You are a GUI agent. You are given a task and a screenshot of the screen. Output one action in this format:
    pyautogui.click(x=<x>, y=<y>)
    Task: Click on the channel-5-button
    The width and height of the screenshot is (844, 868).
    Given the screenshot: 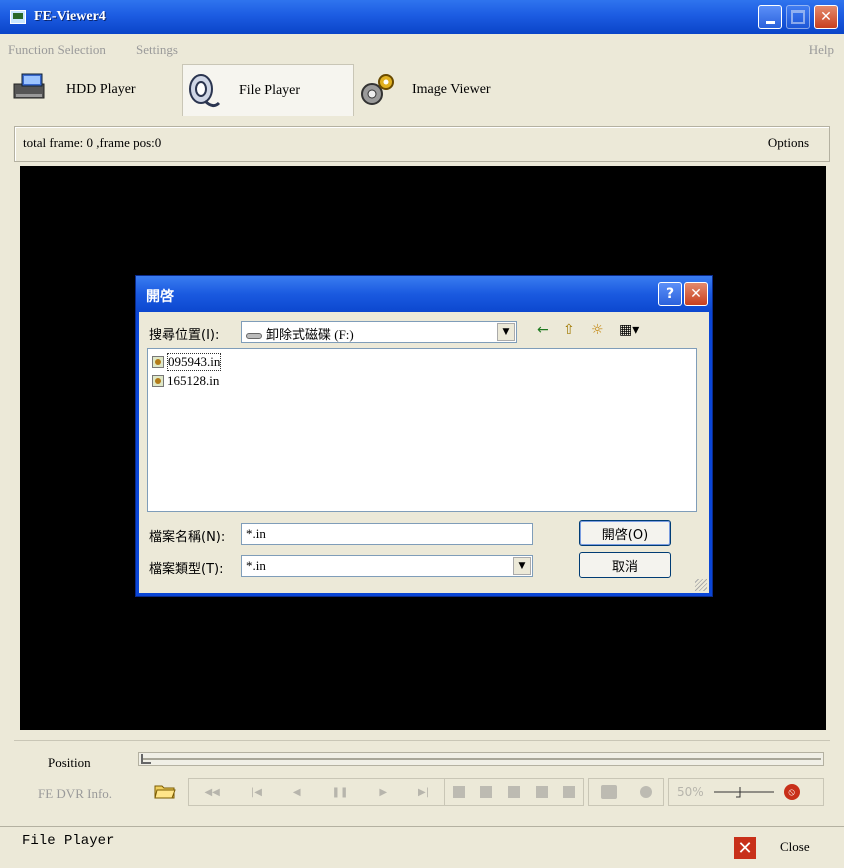 What is the action you would take?
    pyautogui.click(x=569, y=792)
    